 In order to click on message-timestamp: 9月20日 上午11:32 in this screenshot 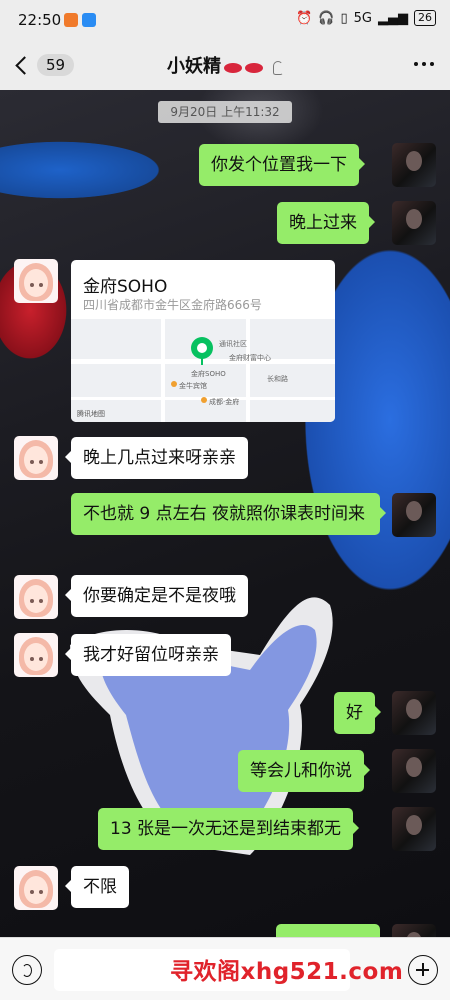, I will do `click(225, 112)`.